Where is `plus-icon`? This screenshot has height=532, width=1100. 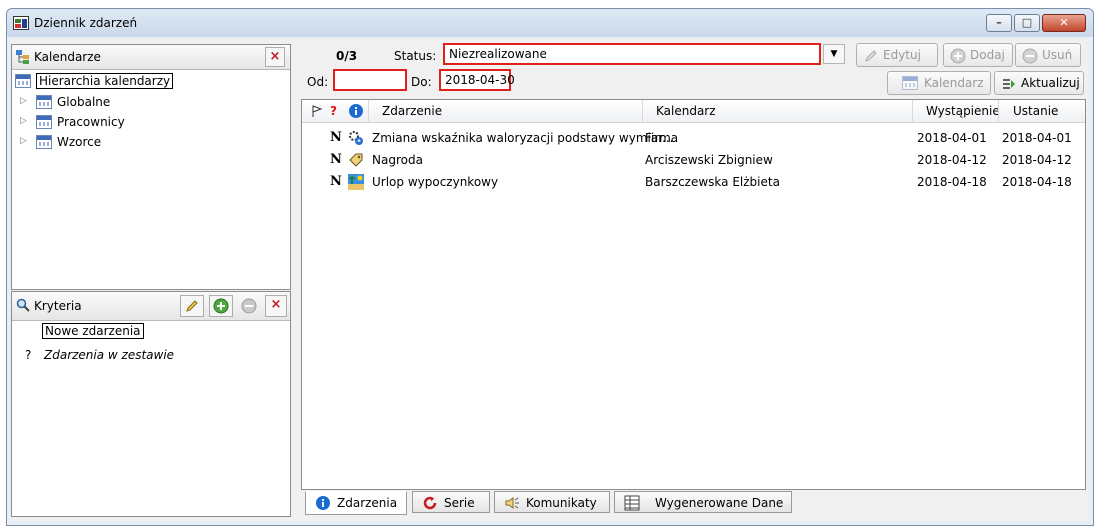
plus-icon is located at coordinates (221, 306).